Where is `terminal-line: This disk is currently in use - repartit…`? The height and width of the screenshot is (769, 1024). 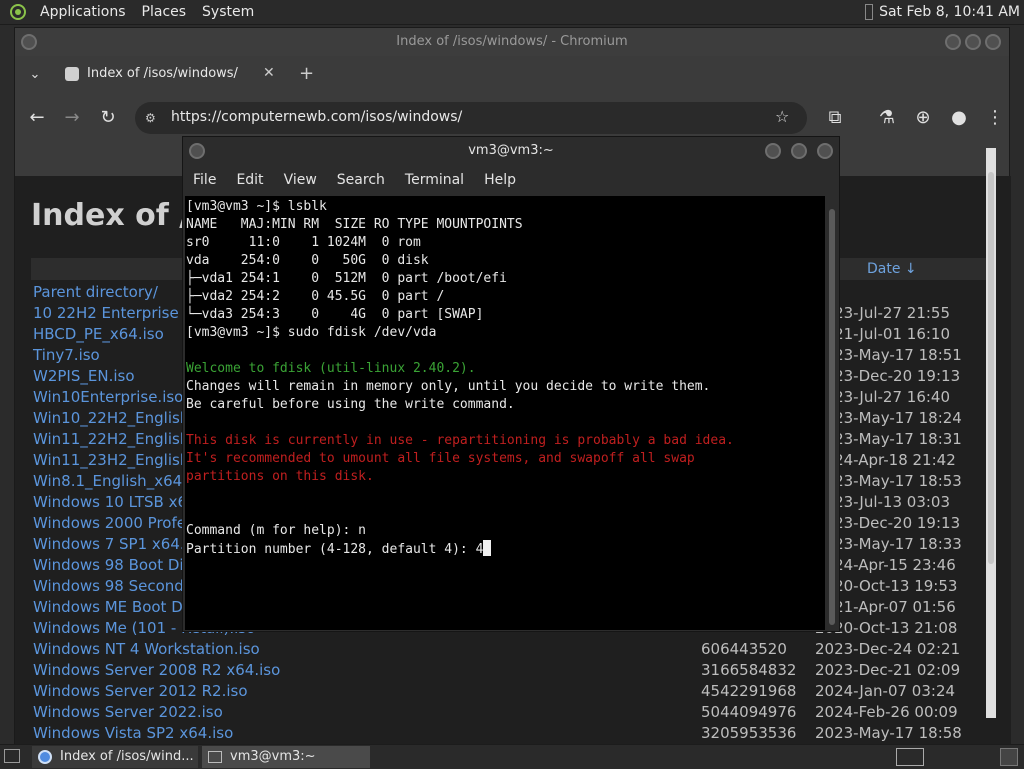
terminal-line: This disk is currently in use - repartit… is located at coordinates (460, 440).